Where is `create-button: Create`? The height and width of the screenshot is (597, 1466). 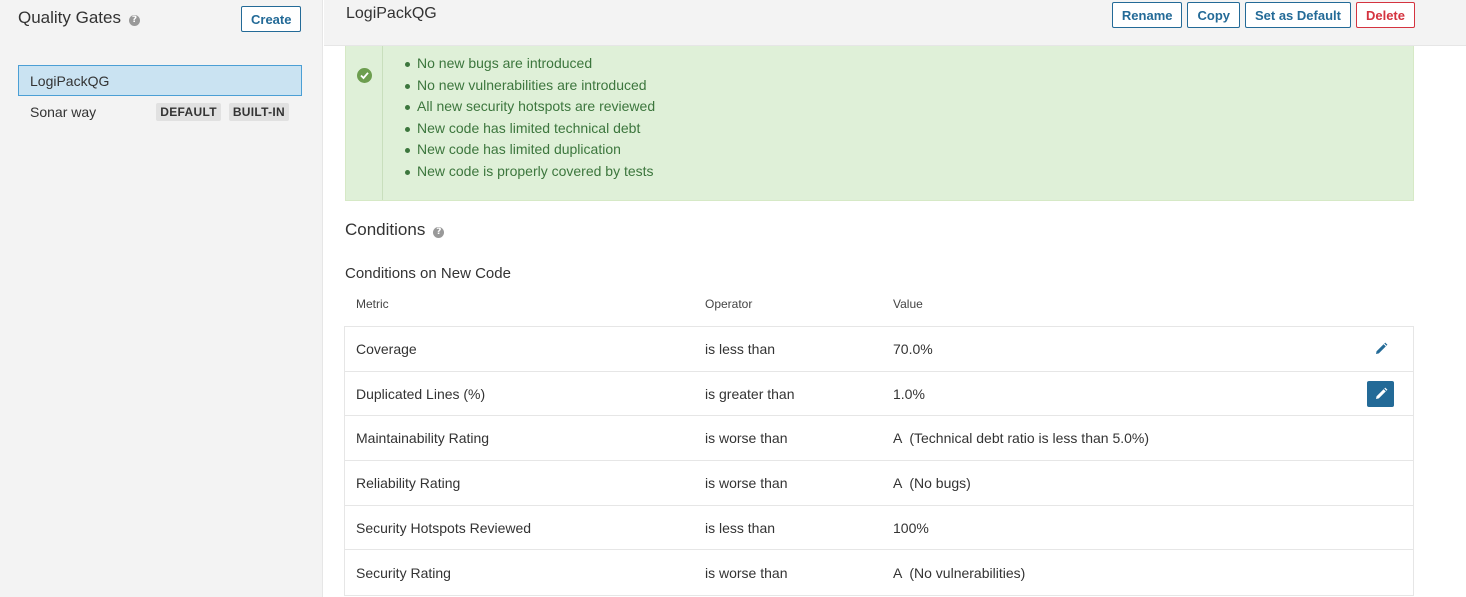
create-button: Create is located at coordinates (271, 19).